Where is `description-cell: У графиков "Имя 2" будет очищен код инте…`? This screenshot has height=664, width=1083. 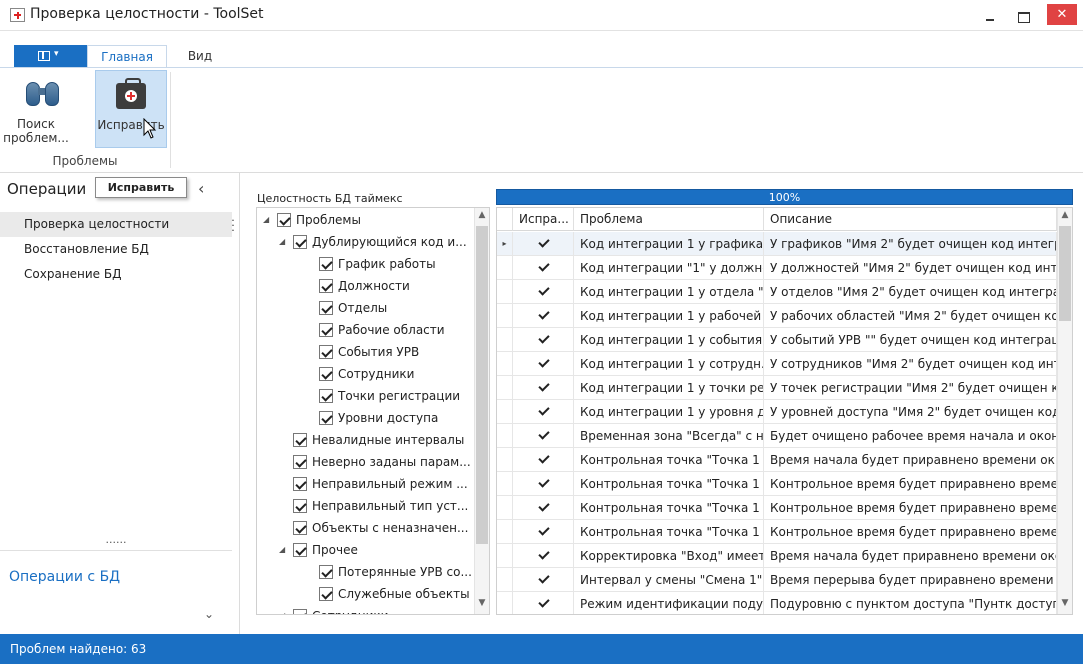 description-cell: У графиков "Имя 2" будет очищен код инте… is located at coordinates (910, 244).